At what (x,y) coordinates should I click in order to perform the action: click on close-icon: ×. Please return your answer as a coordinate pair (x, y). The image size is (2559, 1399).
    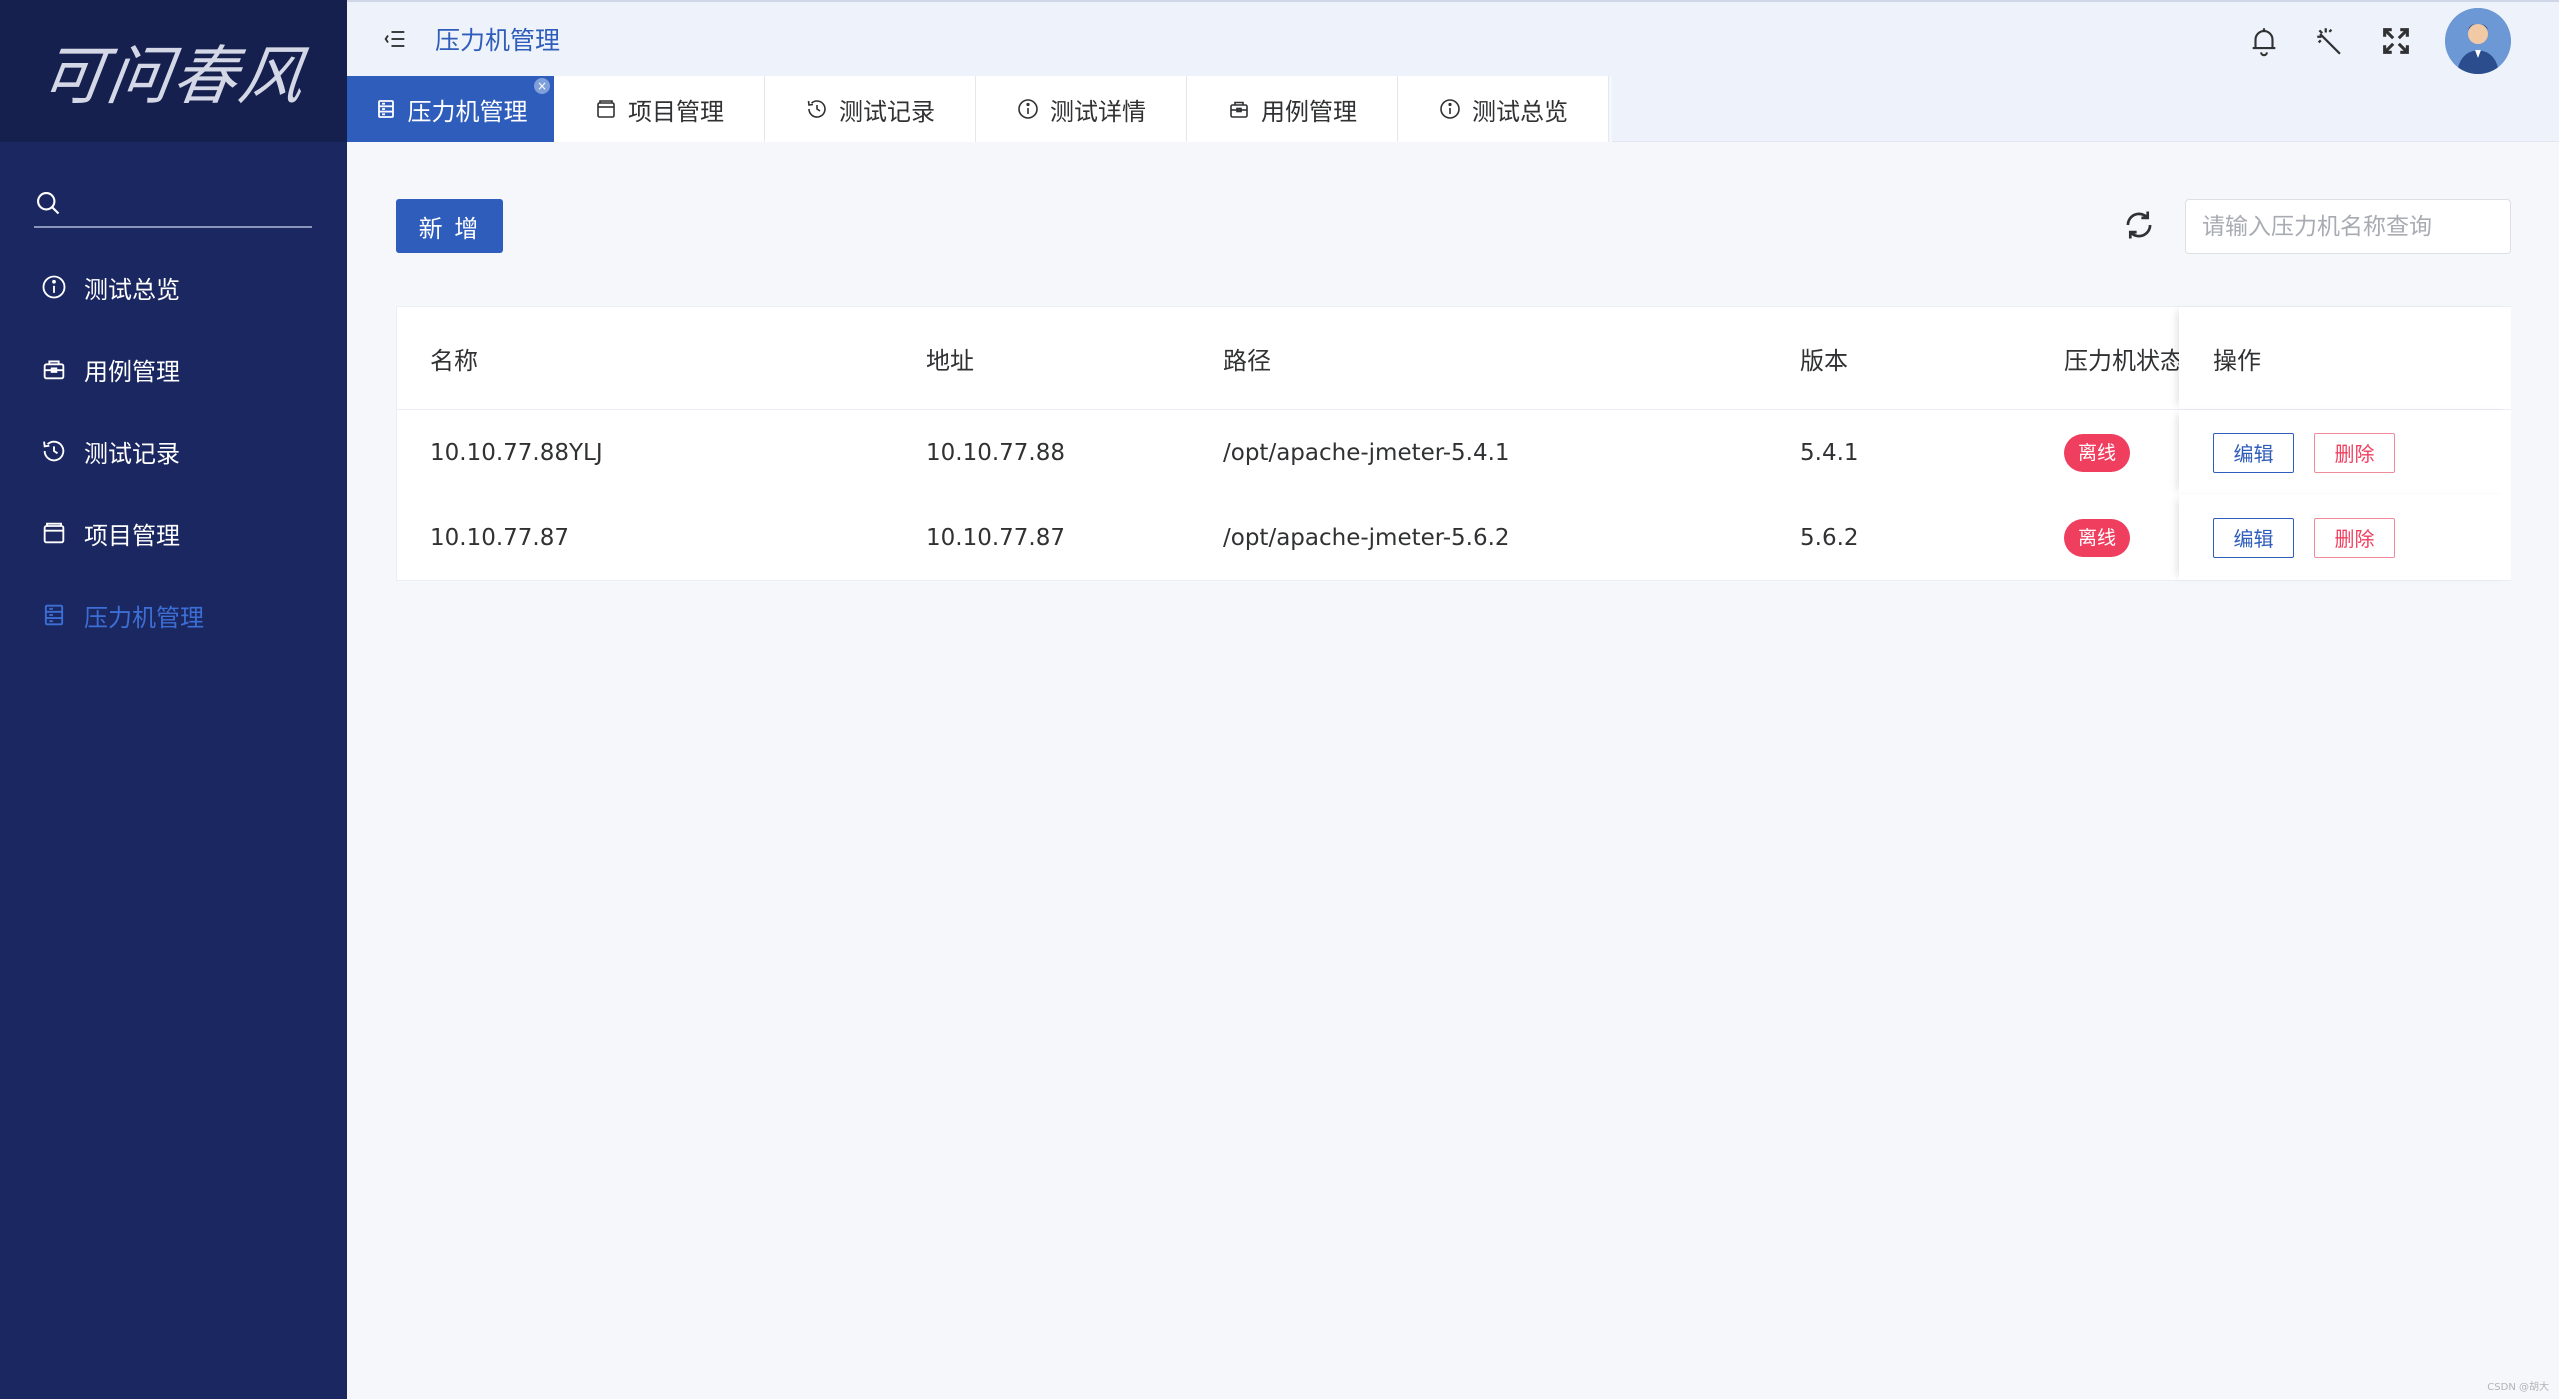
    Looking at the image, I should click on (542, 86).